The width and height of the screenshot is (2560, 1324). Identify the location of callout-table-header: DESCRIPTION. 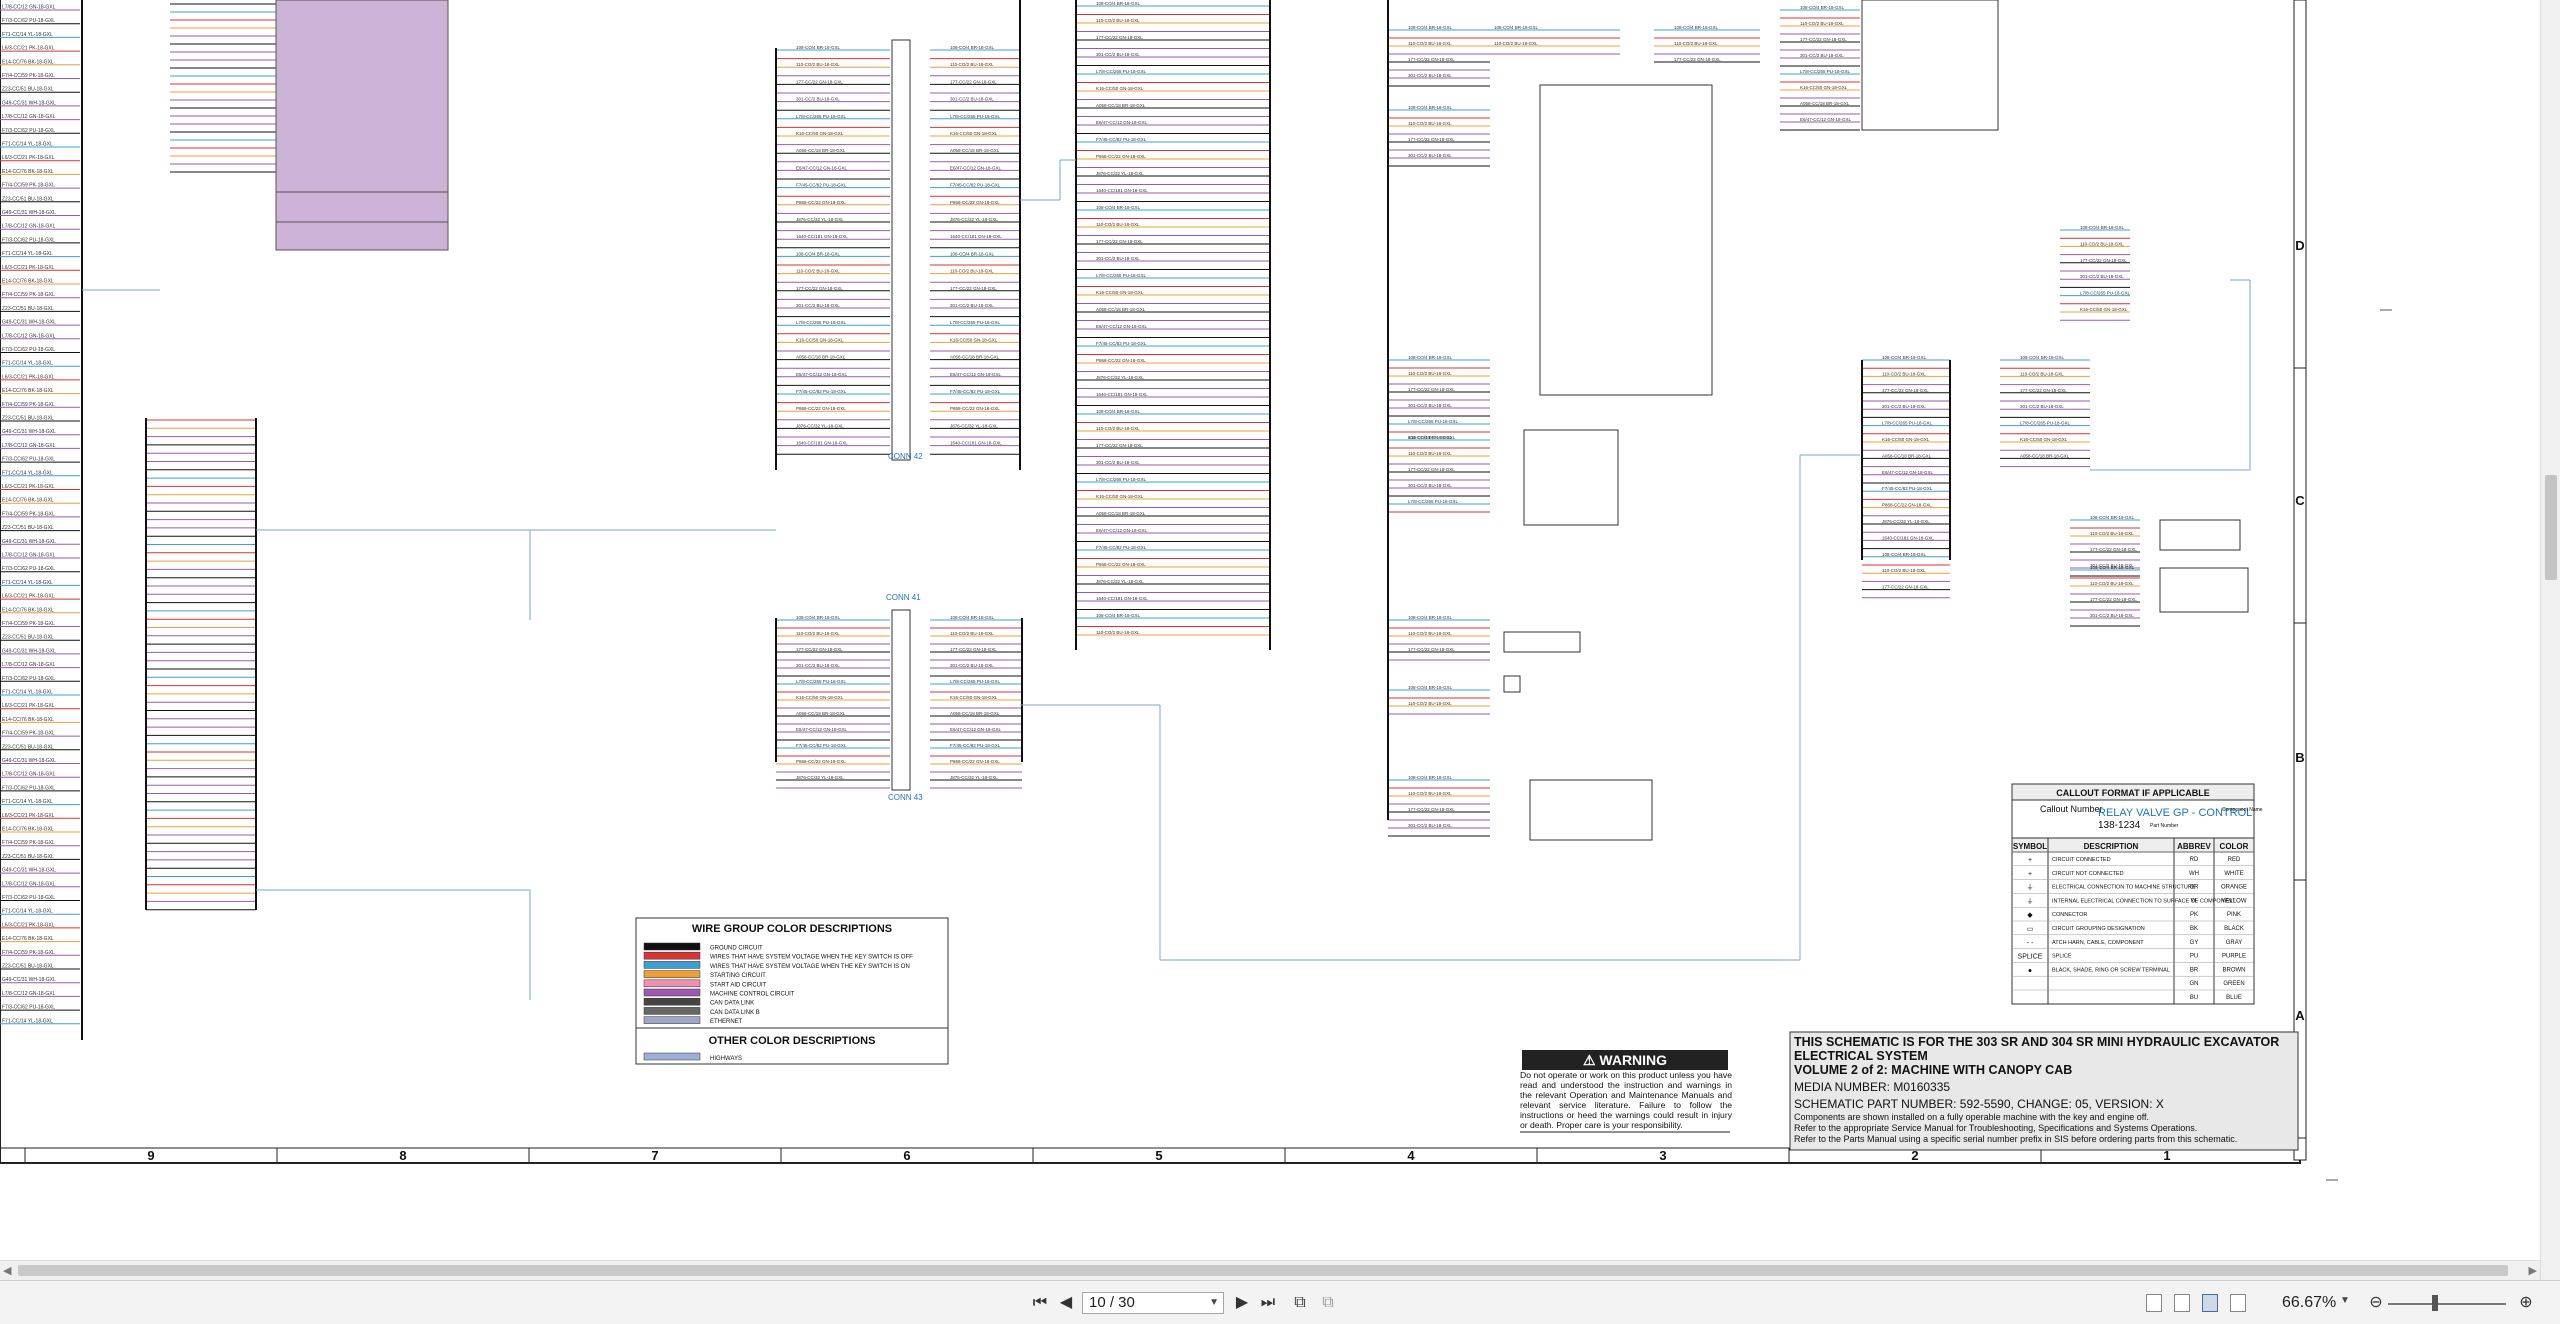
(2111, 846).